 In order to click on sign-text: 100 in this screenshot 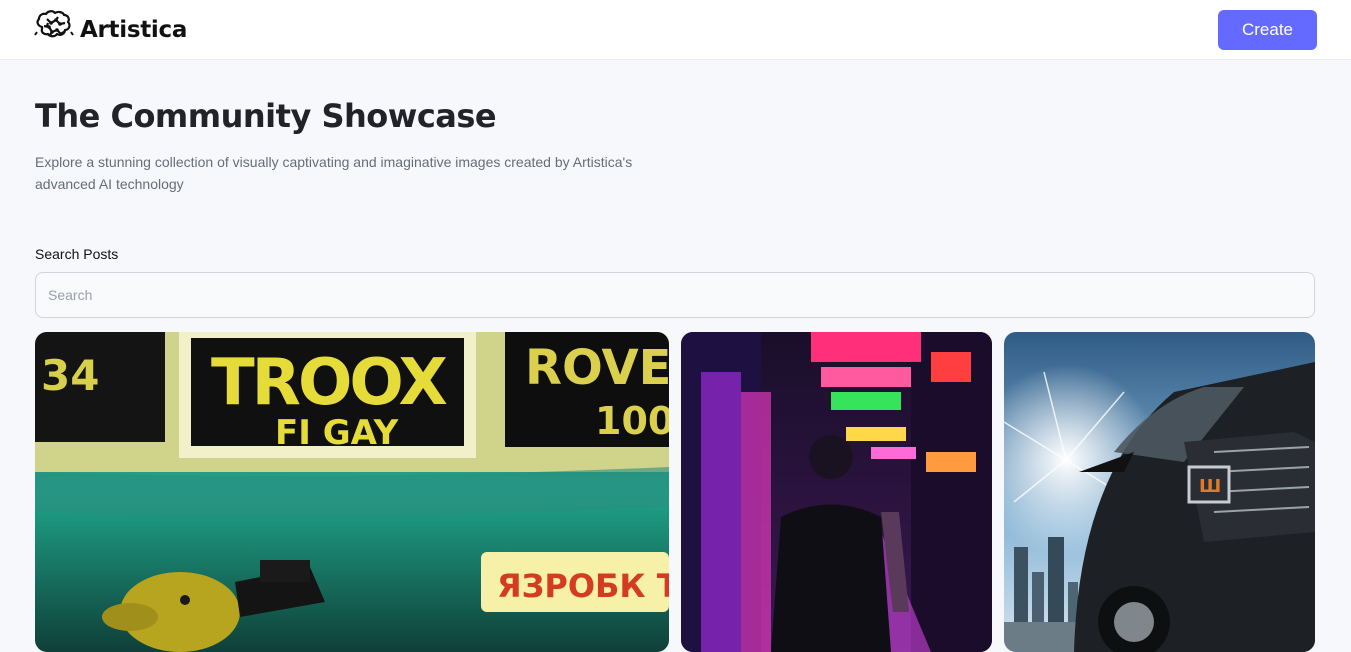, I will do `click(632, 421)`.